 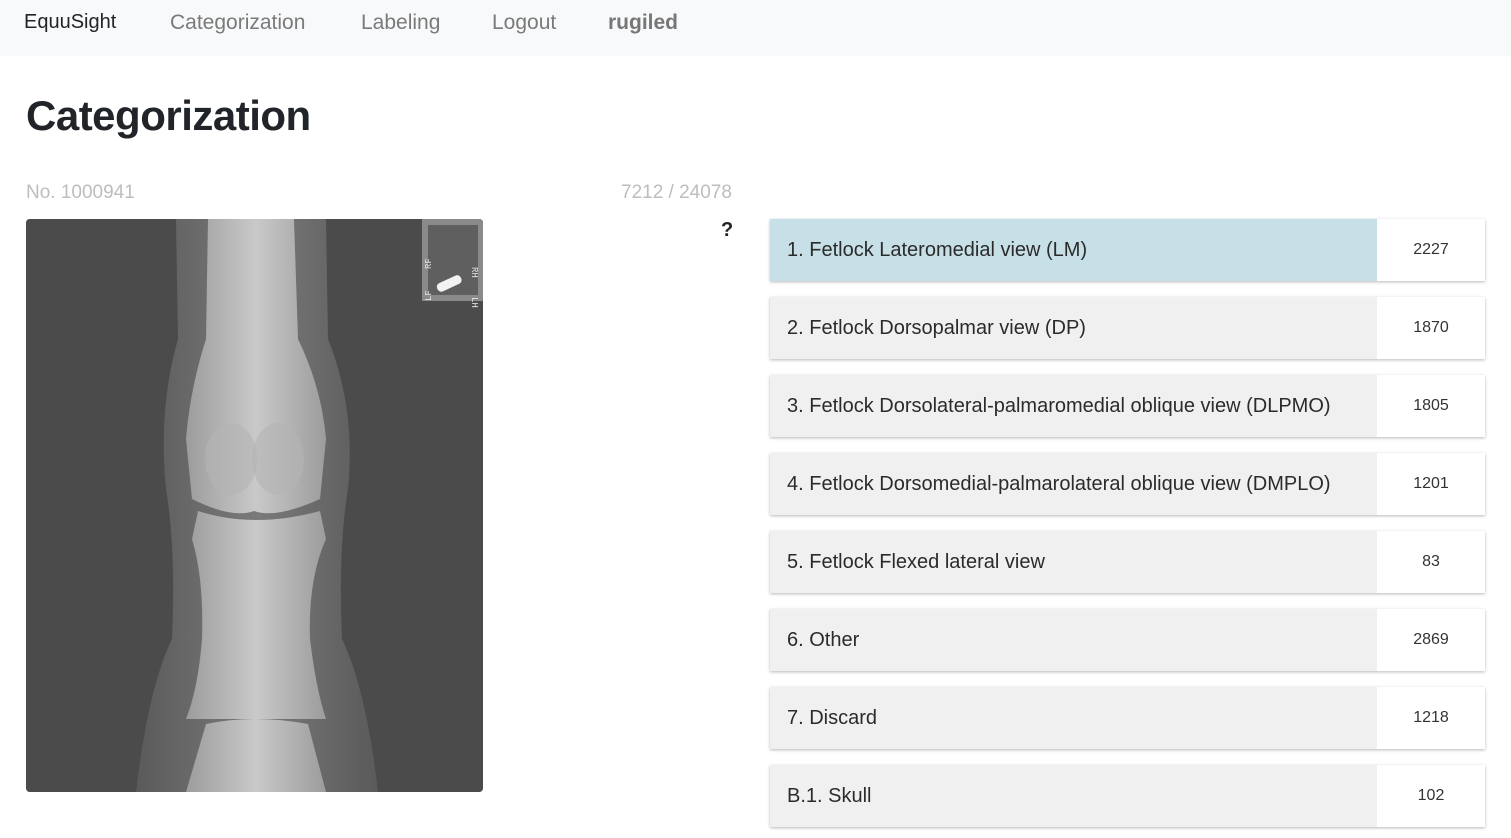 I want to click on category-item: 2. Fetlock Dorsopalmar view (DP) 1870, so click(x=1127, y=328).